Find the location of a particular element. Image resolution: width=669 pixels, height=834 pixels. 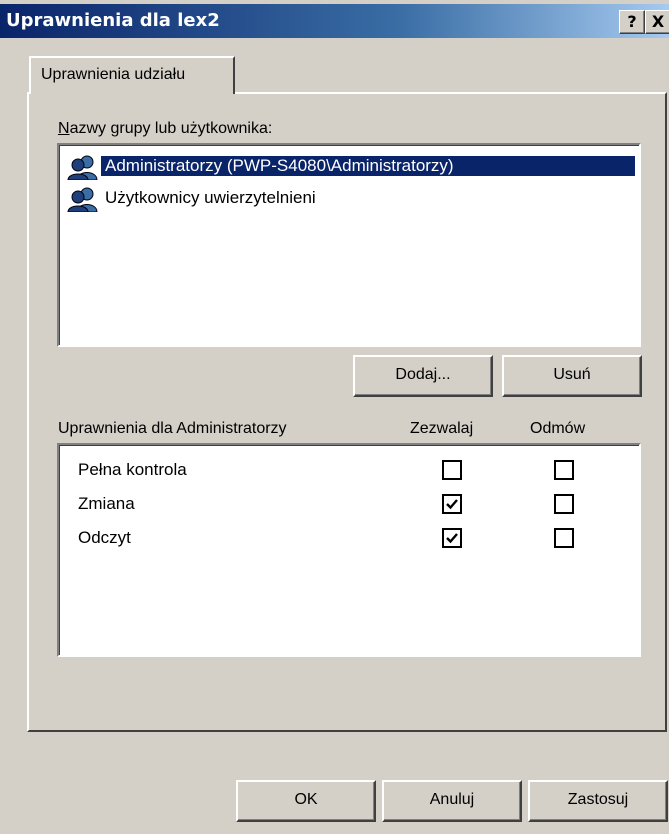

group-list-label-text: azwy grupy lub użytkownika: is located at coordinates (171, 128).